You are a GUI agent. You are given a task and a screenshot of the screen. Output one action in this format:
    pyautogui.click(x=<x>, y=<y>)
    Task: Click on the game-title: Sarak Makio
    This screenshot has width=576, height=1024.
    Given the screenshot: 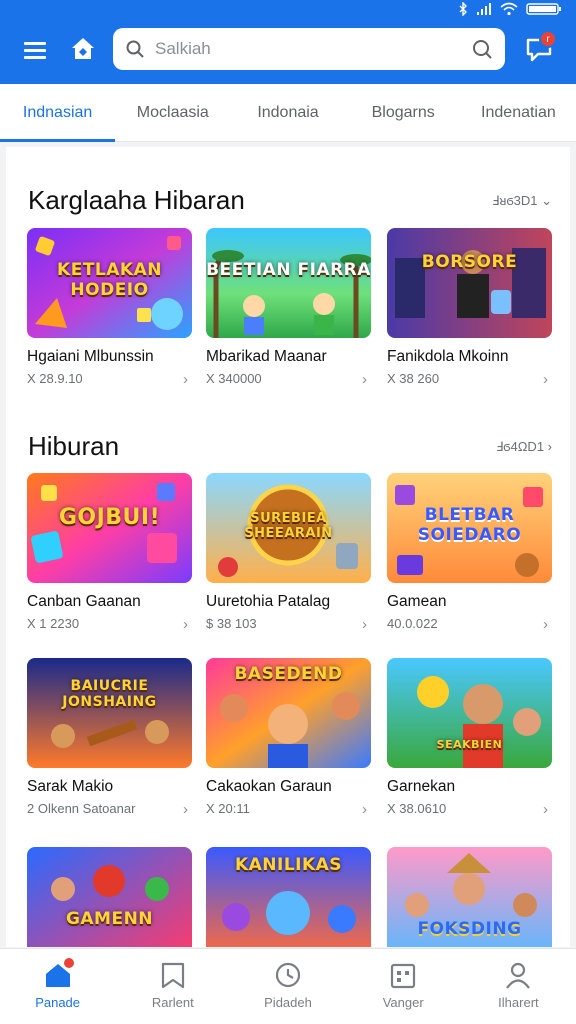 What is the action you would take?
    pyautogui.click(x=70, y=786)
    